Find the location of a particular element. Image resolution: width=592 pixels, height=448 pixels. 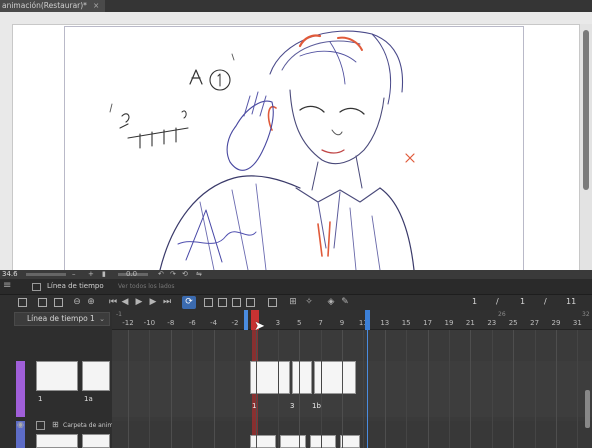

zoom-value: 34.6 is located at coordinates (10, 274).